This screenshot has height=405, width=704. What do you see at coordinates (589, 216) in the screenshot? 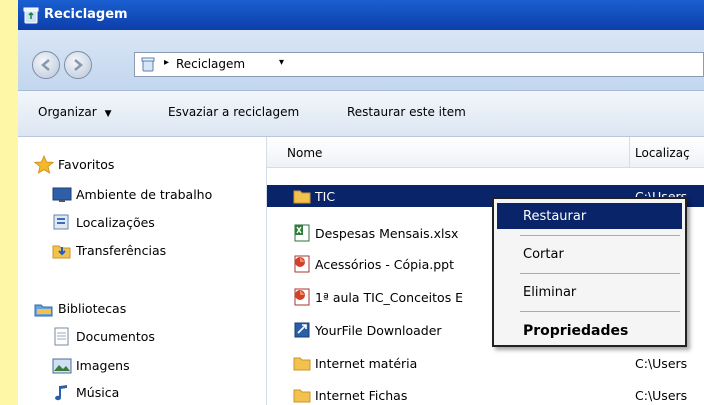
I see `context-menu-restore: Restaurar` at bounding box center [589, 216].